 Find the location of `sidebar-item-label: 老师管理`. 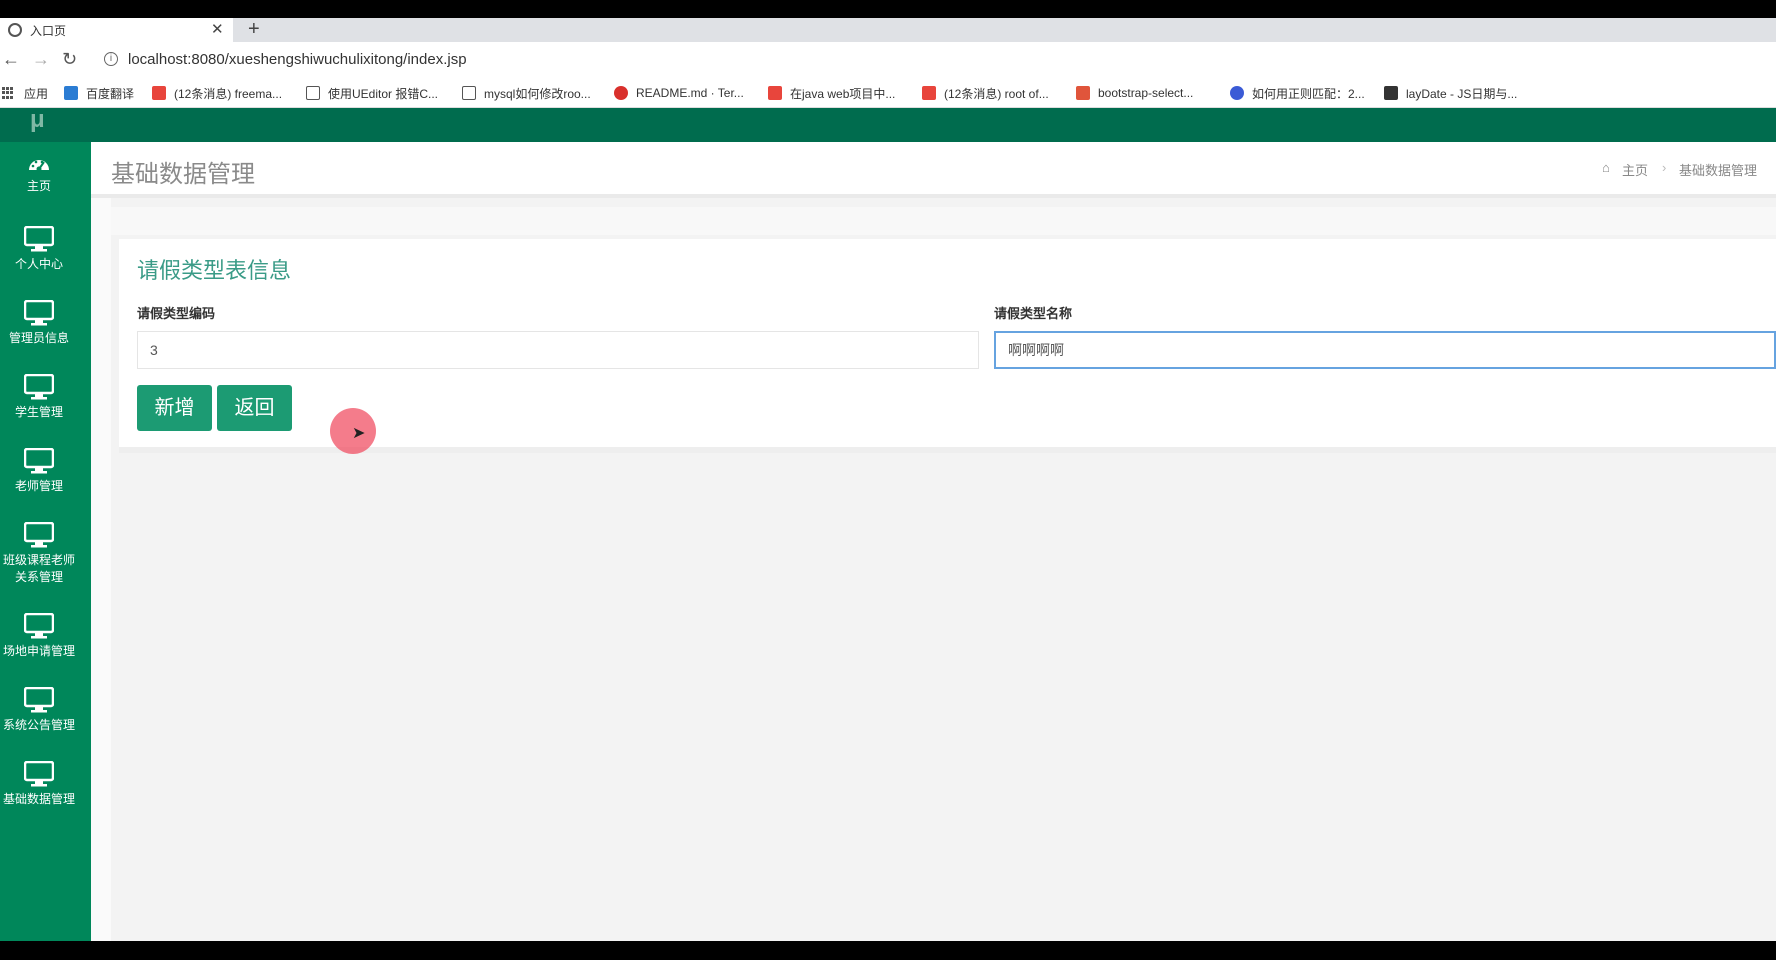

sidebar-item-label: 老师管理 is located at coordinates (38, 486).